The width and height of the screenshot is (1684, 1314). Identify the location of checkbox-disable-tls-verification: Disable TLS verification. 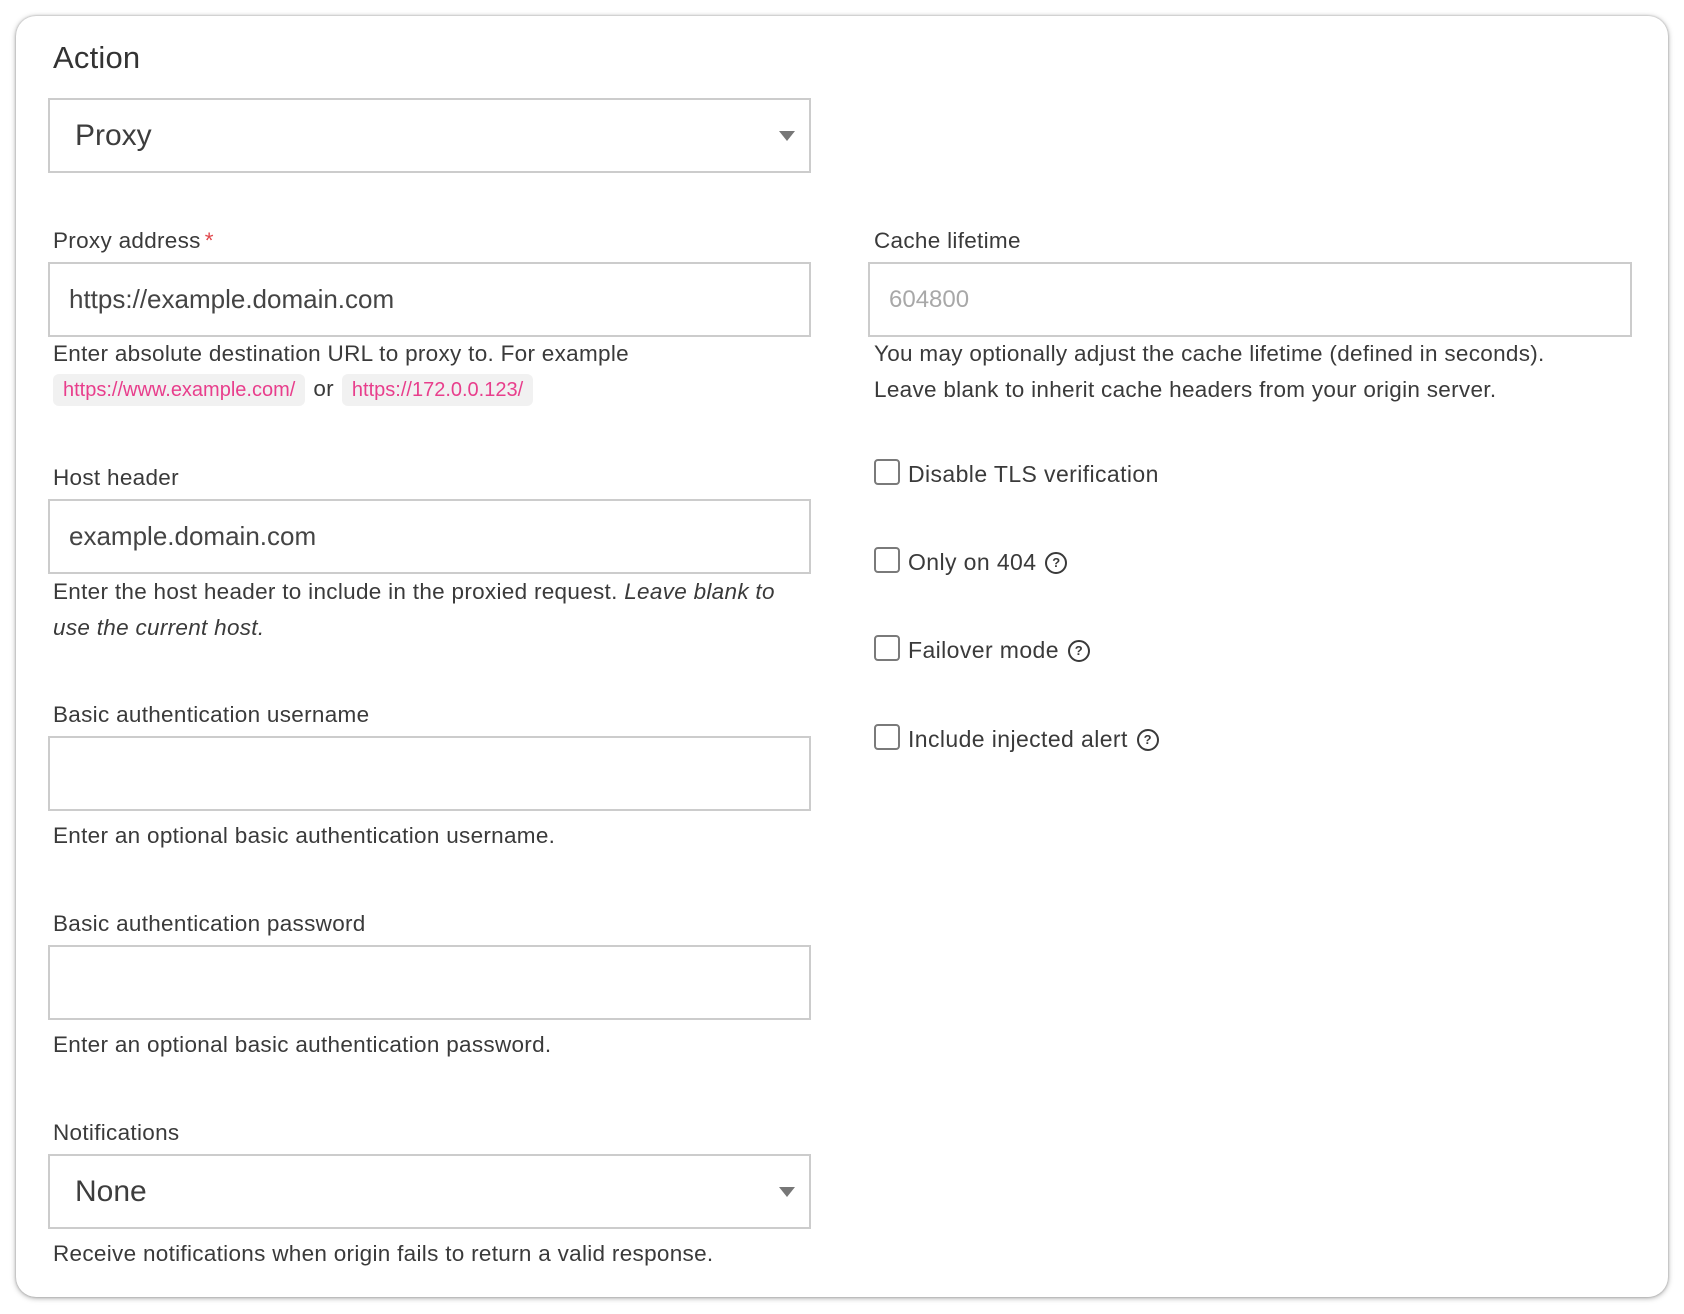
(1016, 473).